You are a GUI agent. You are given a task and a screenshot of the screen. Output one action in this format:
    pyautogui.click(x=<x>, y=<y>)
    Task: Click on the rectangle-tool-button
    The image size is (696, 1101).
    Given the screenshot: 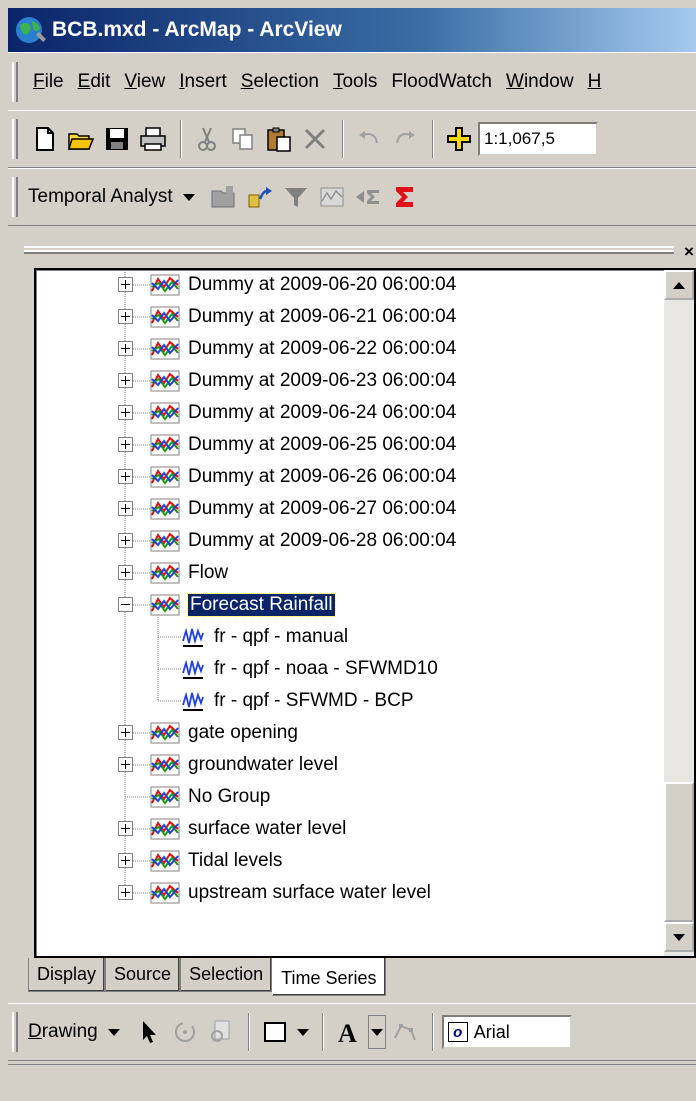 What is the action you would take?
    pyautogui.click(x=275, y=1032)
    